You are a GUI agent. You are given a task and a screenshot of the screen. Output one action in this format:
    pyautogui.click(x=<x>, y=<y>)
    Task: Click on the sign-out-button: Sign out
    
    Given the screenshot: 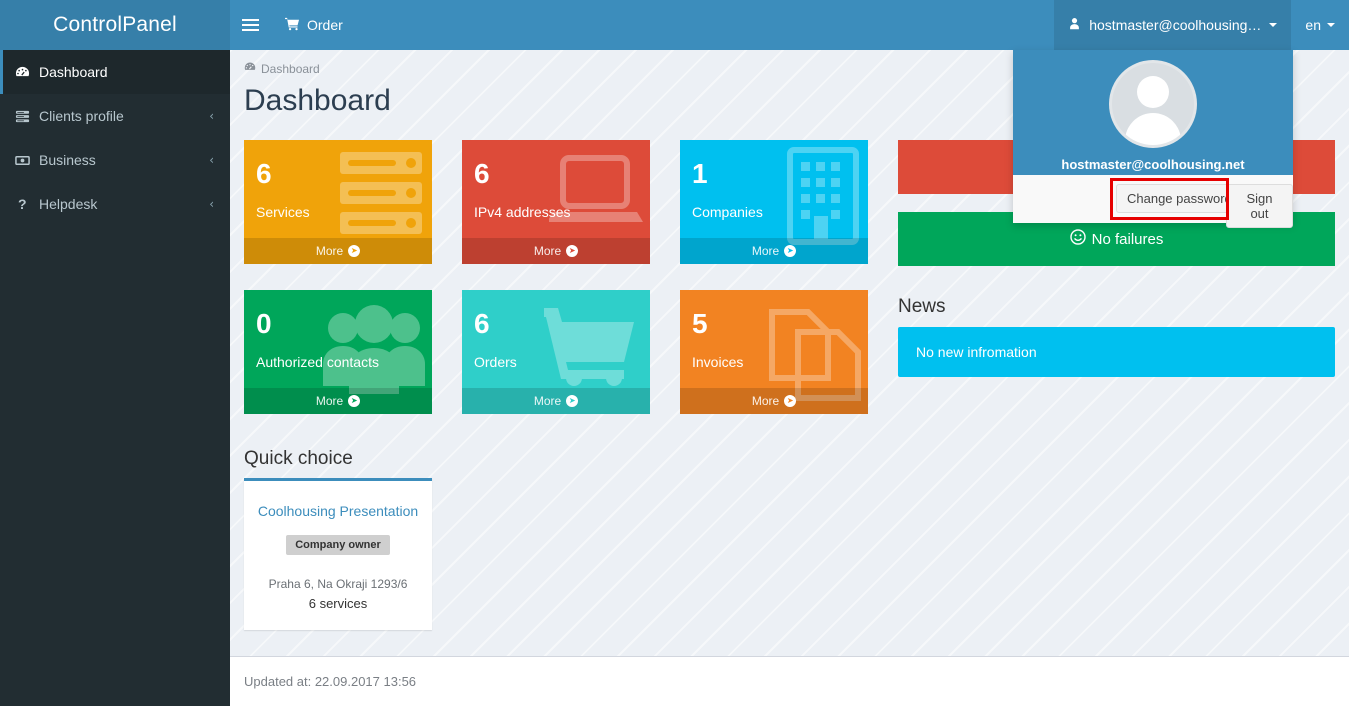 What is the action you would take?
    pyautogui.click(x=1259, y=206)
    